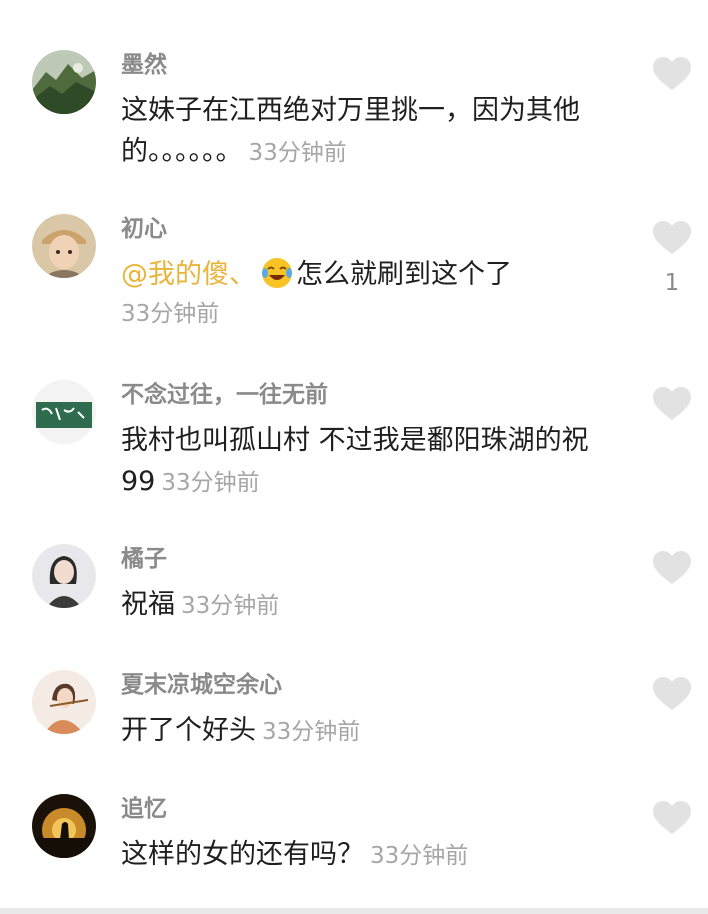 The width and height of the screenshot is (708, 914). Describe the element at coordinates (404, 274) in the screenshot. I see `comment-text-content: 怎么就刷到这个了` at that location.